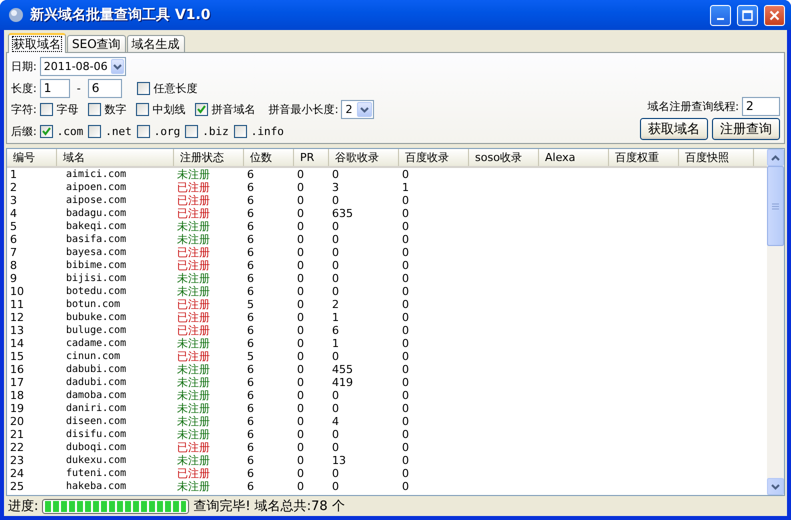 The width and height of the screenshot is (791, 520). Describe the element at coordinates (17, 408) in the screenshot. I see `table-cell-text: 19` at that location.